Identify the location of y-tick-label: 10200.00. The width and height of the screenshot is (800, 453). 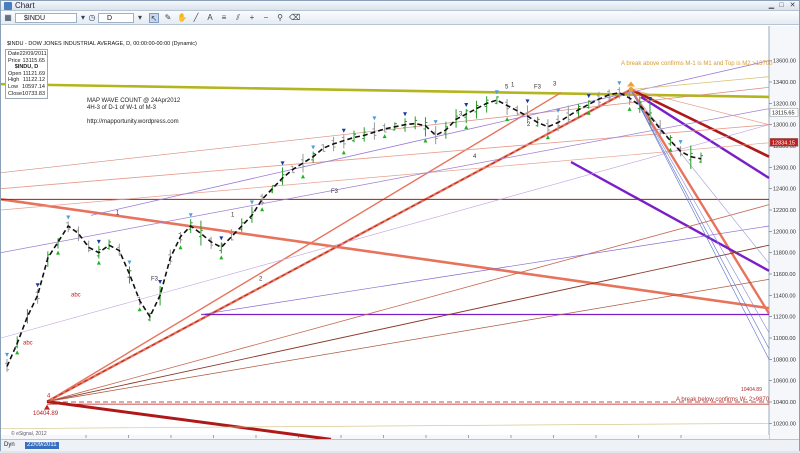
(784, 424).